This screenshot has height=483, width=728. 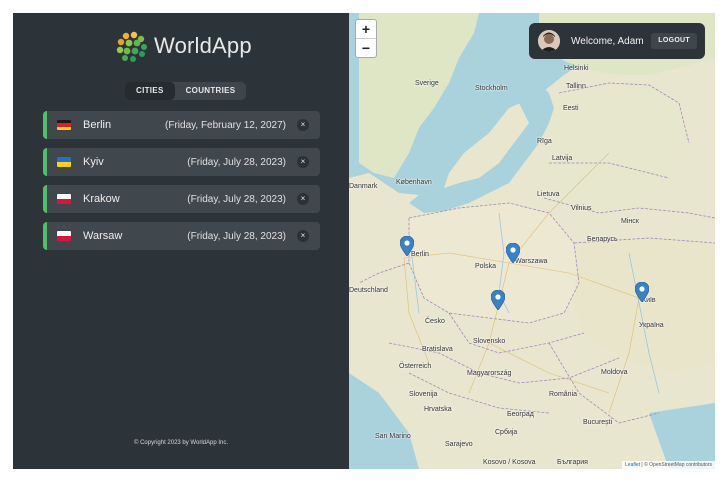 What do you see at coordinates (544, 141) in the screenshot?
I see `map-label: Rīga` at bounding box center [544, 141].